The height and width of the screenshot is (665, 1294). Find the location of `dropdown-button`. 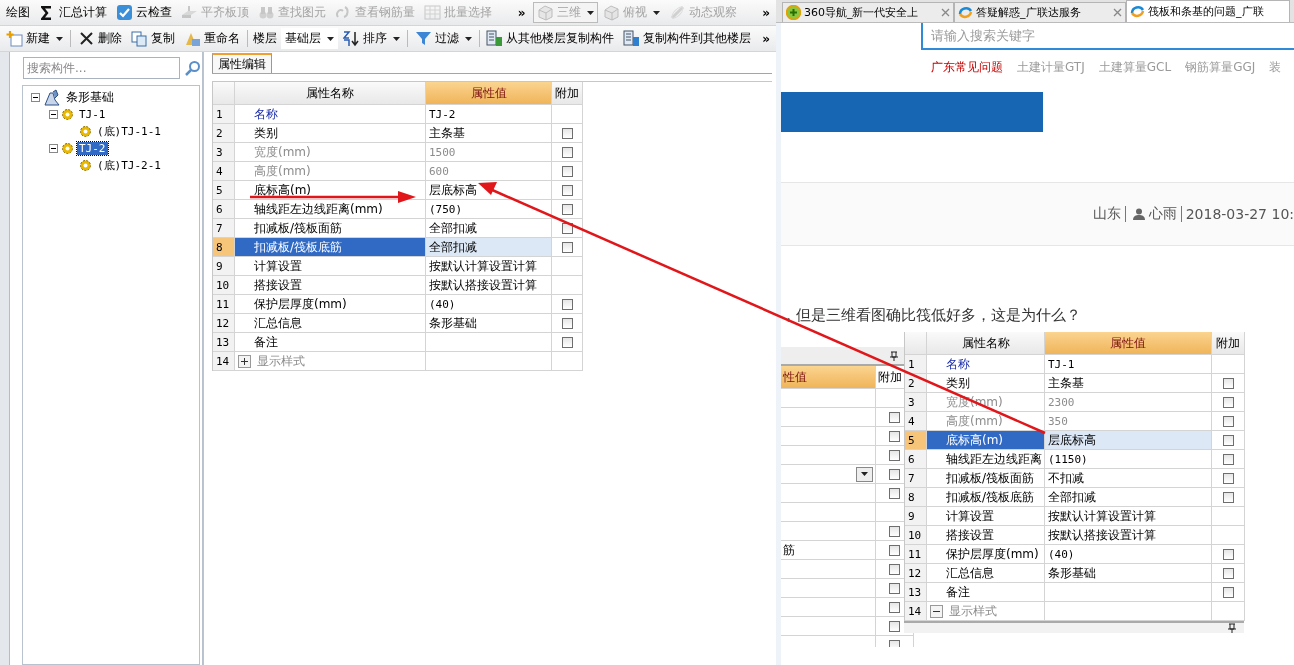

dropdown-button is located at coordinates (864, 474).